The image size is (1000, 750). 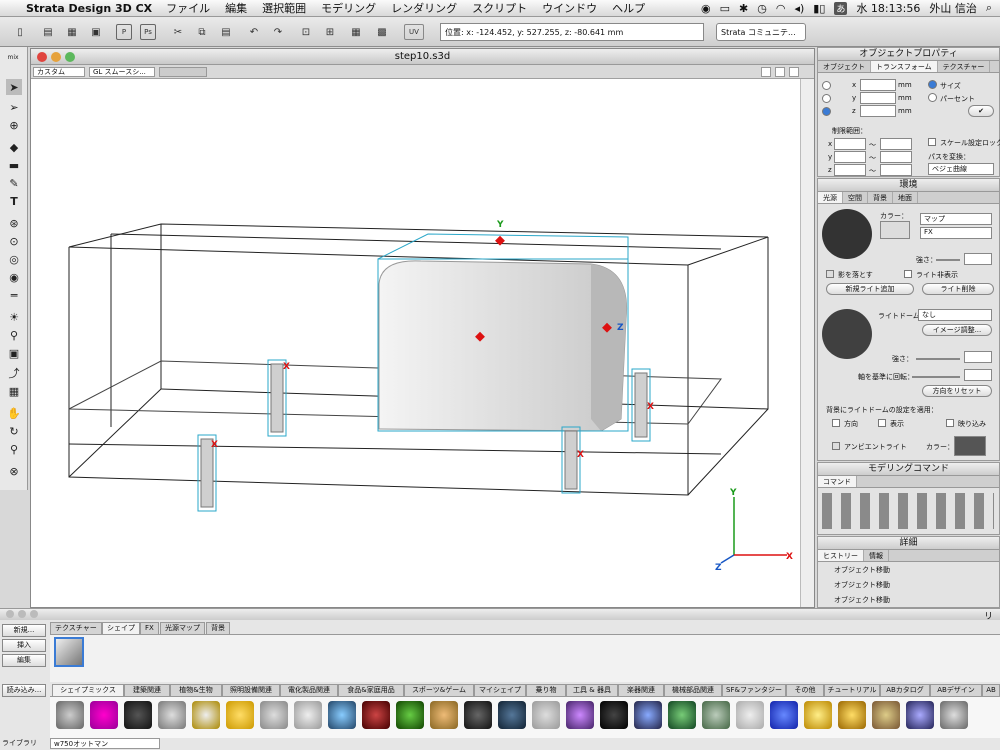 What do you see at coordinates (188, 8) in the screenshot?
I see `menu-file: ファイル` at bounding box center [188, 8].